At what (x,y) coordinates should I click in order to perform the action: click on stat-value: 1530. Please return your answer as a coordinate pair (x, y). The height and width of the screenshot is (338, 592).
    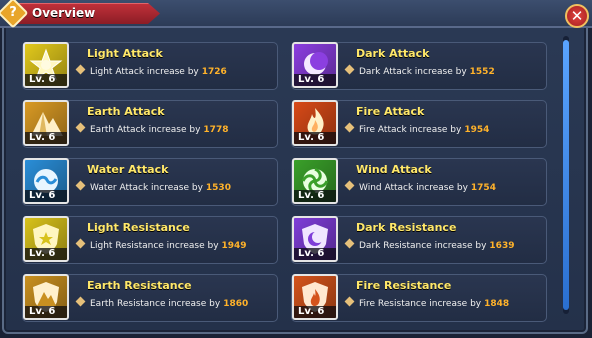
    Looking at the image, I should click on (218, 188).